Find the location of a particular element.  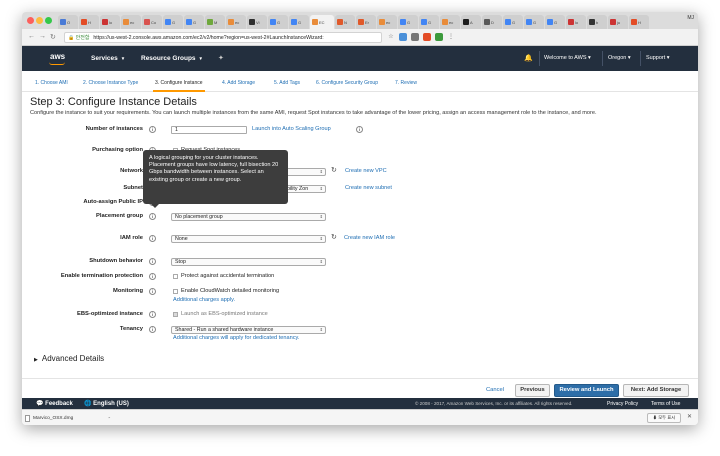

chevron-up-icon: ⌃ is located at coordinates (109, 418).